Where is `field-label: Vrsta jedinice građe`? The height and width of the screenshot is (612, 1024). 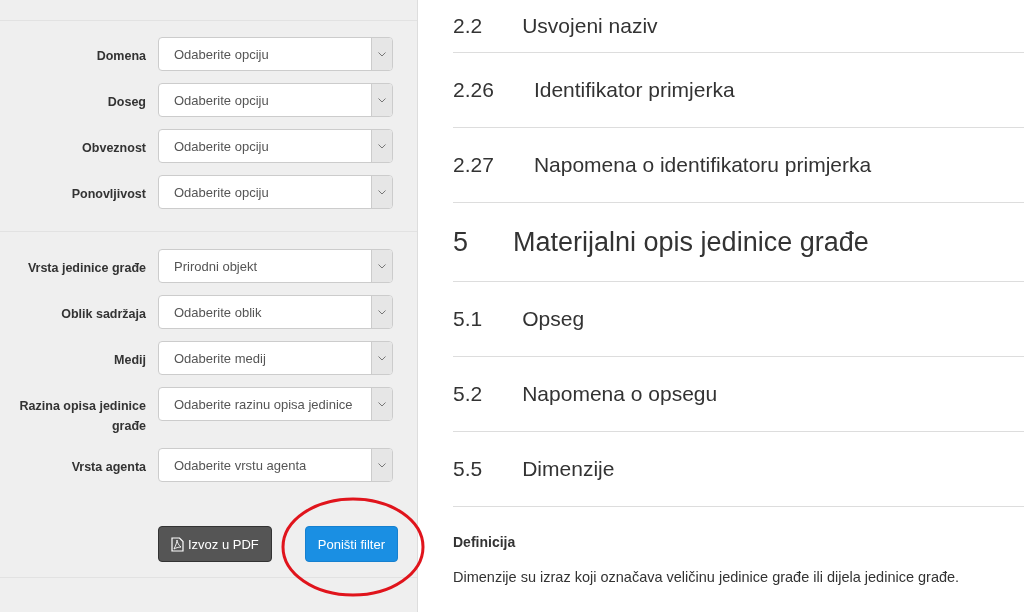 field-label: Vrsta jedinice građe is located at coordinates (86, 268).